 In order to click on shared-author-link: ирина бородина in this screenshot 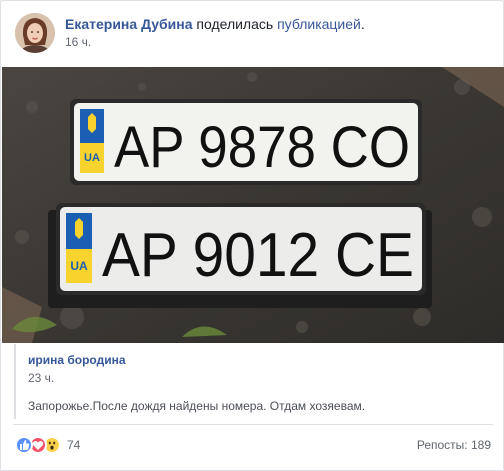, I will do `click(77, 360)`.